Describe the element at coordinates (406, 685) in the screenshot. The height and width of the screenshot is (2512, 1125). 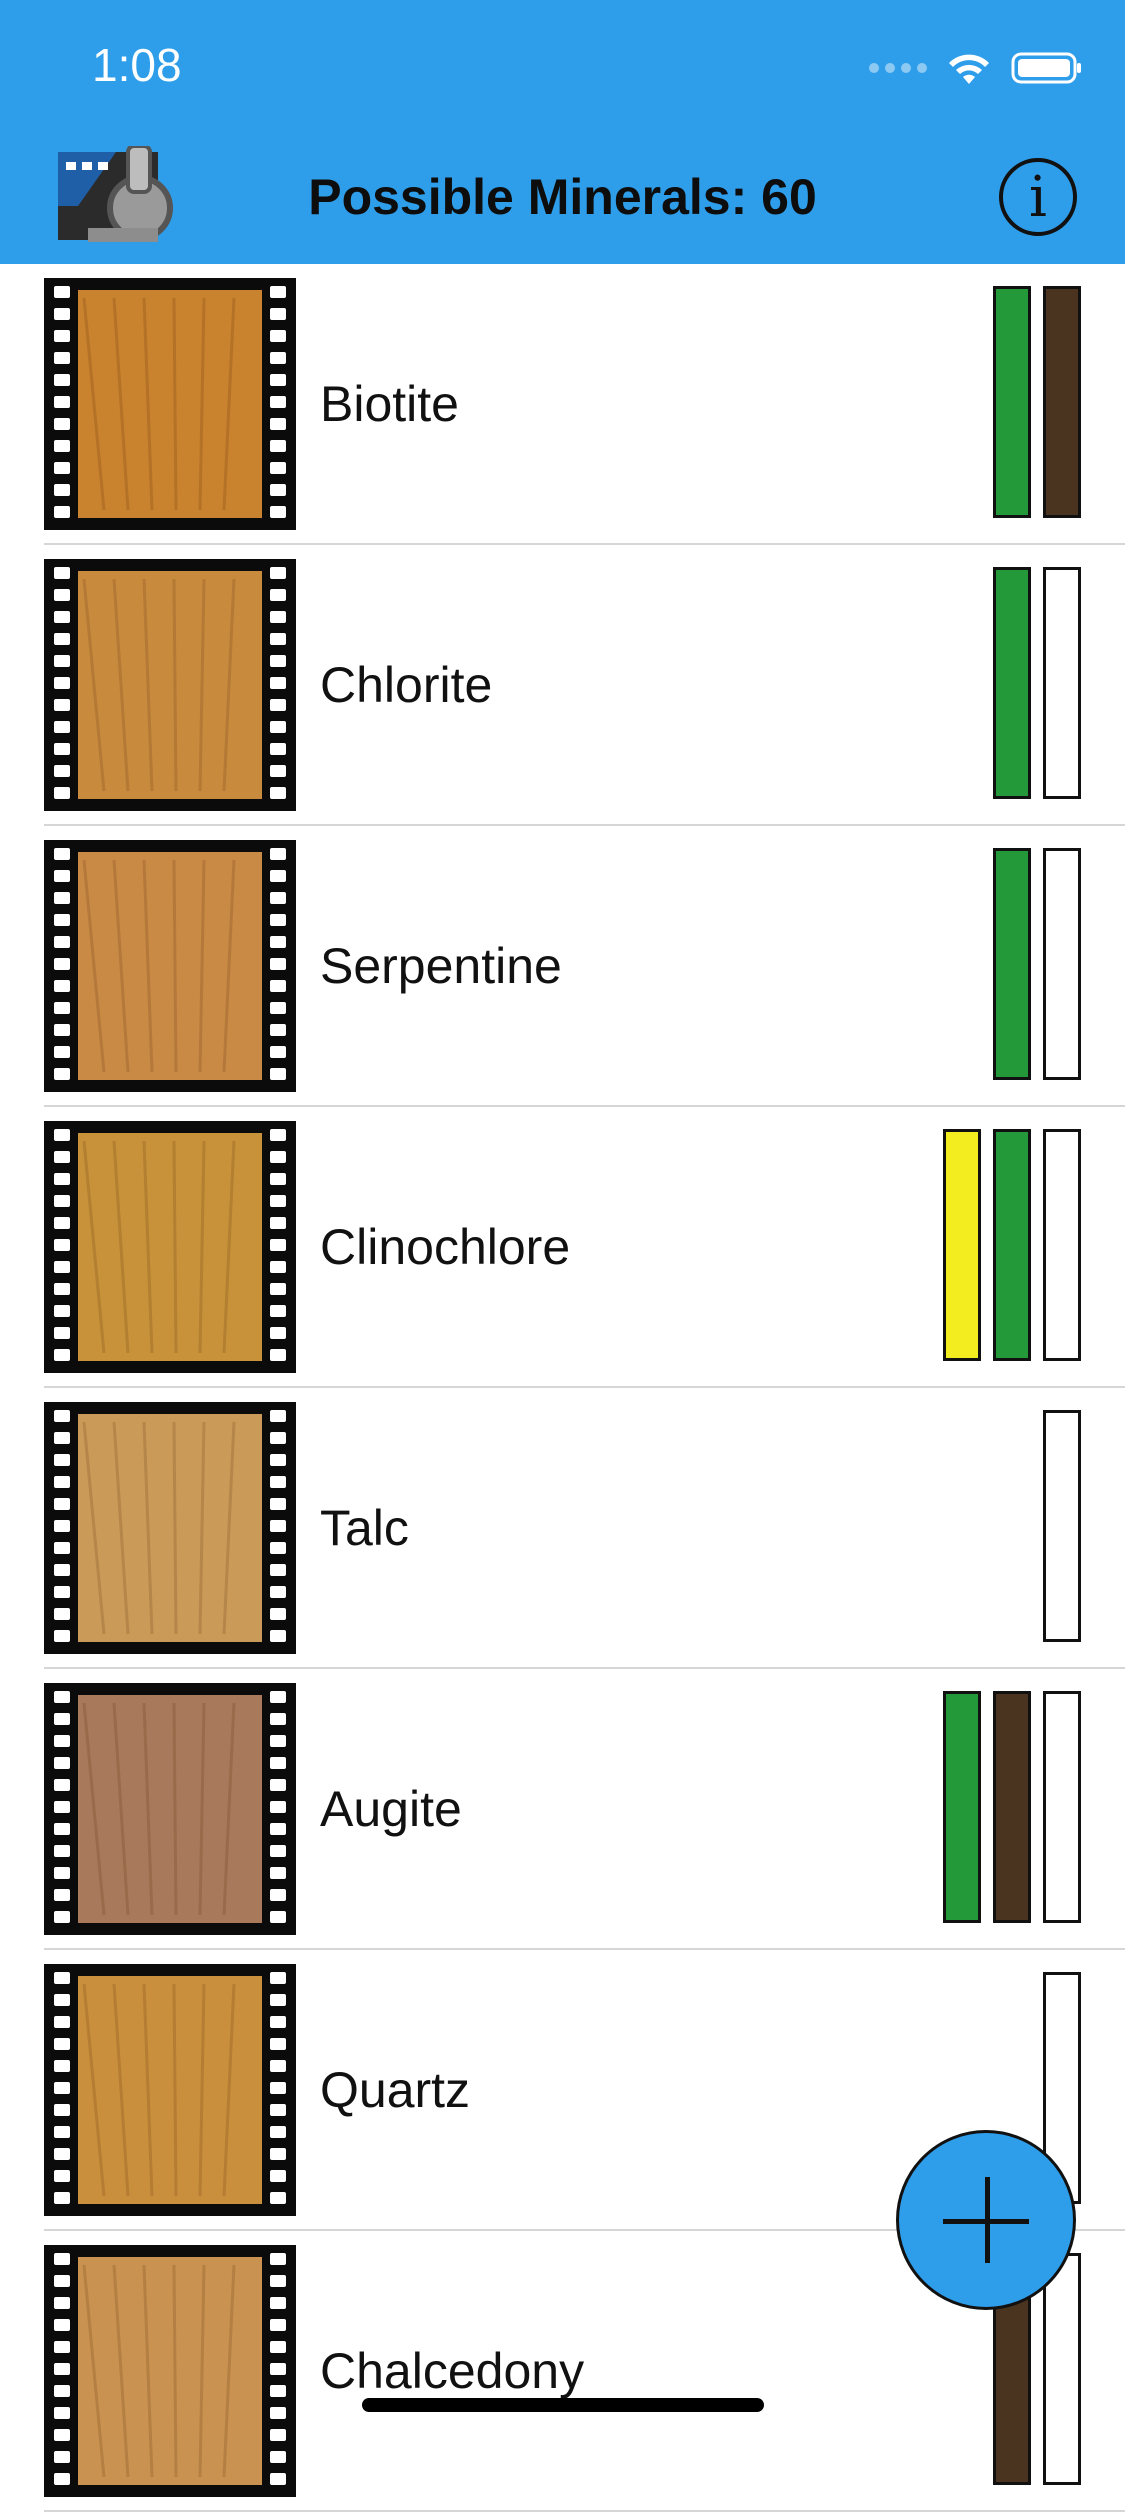
I see `mineral-name: Chlorite` at that location.